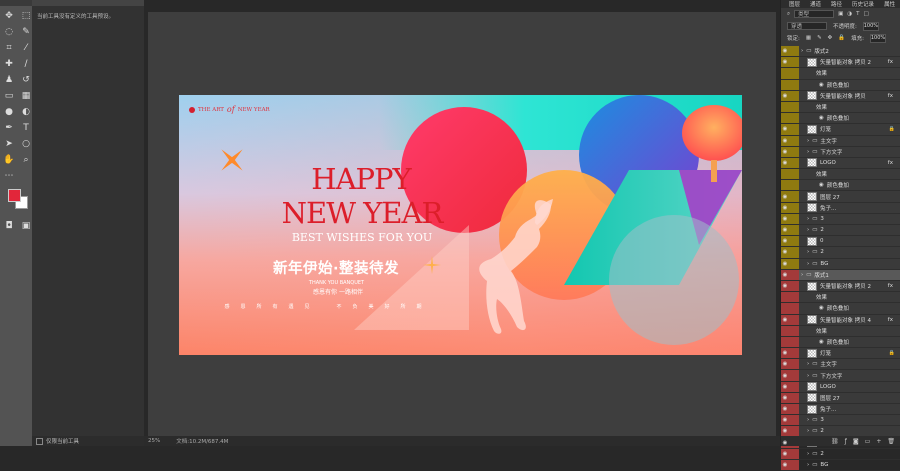 This screenshot has width=900, height=471. What do you see at coordinates (814, 14) in the screenshot?
I see `layer-filter-select: 类型` at bounding box center [814, 14].